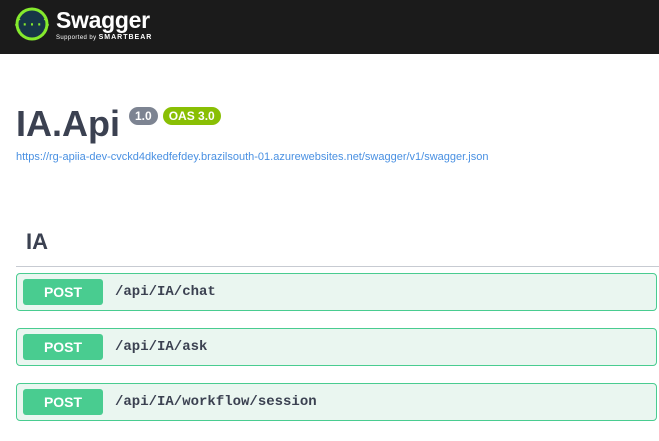  I want to click on operation-path: /api/IA/ask, so click(161, 347).